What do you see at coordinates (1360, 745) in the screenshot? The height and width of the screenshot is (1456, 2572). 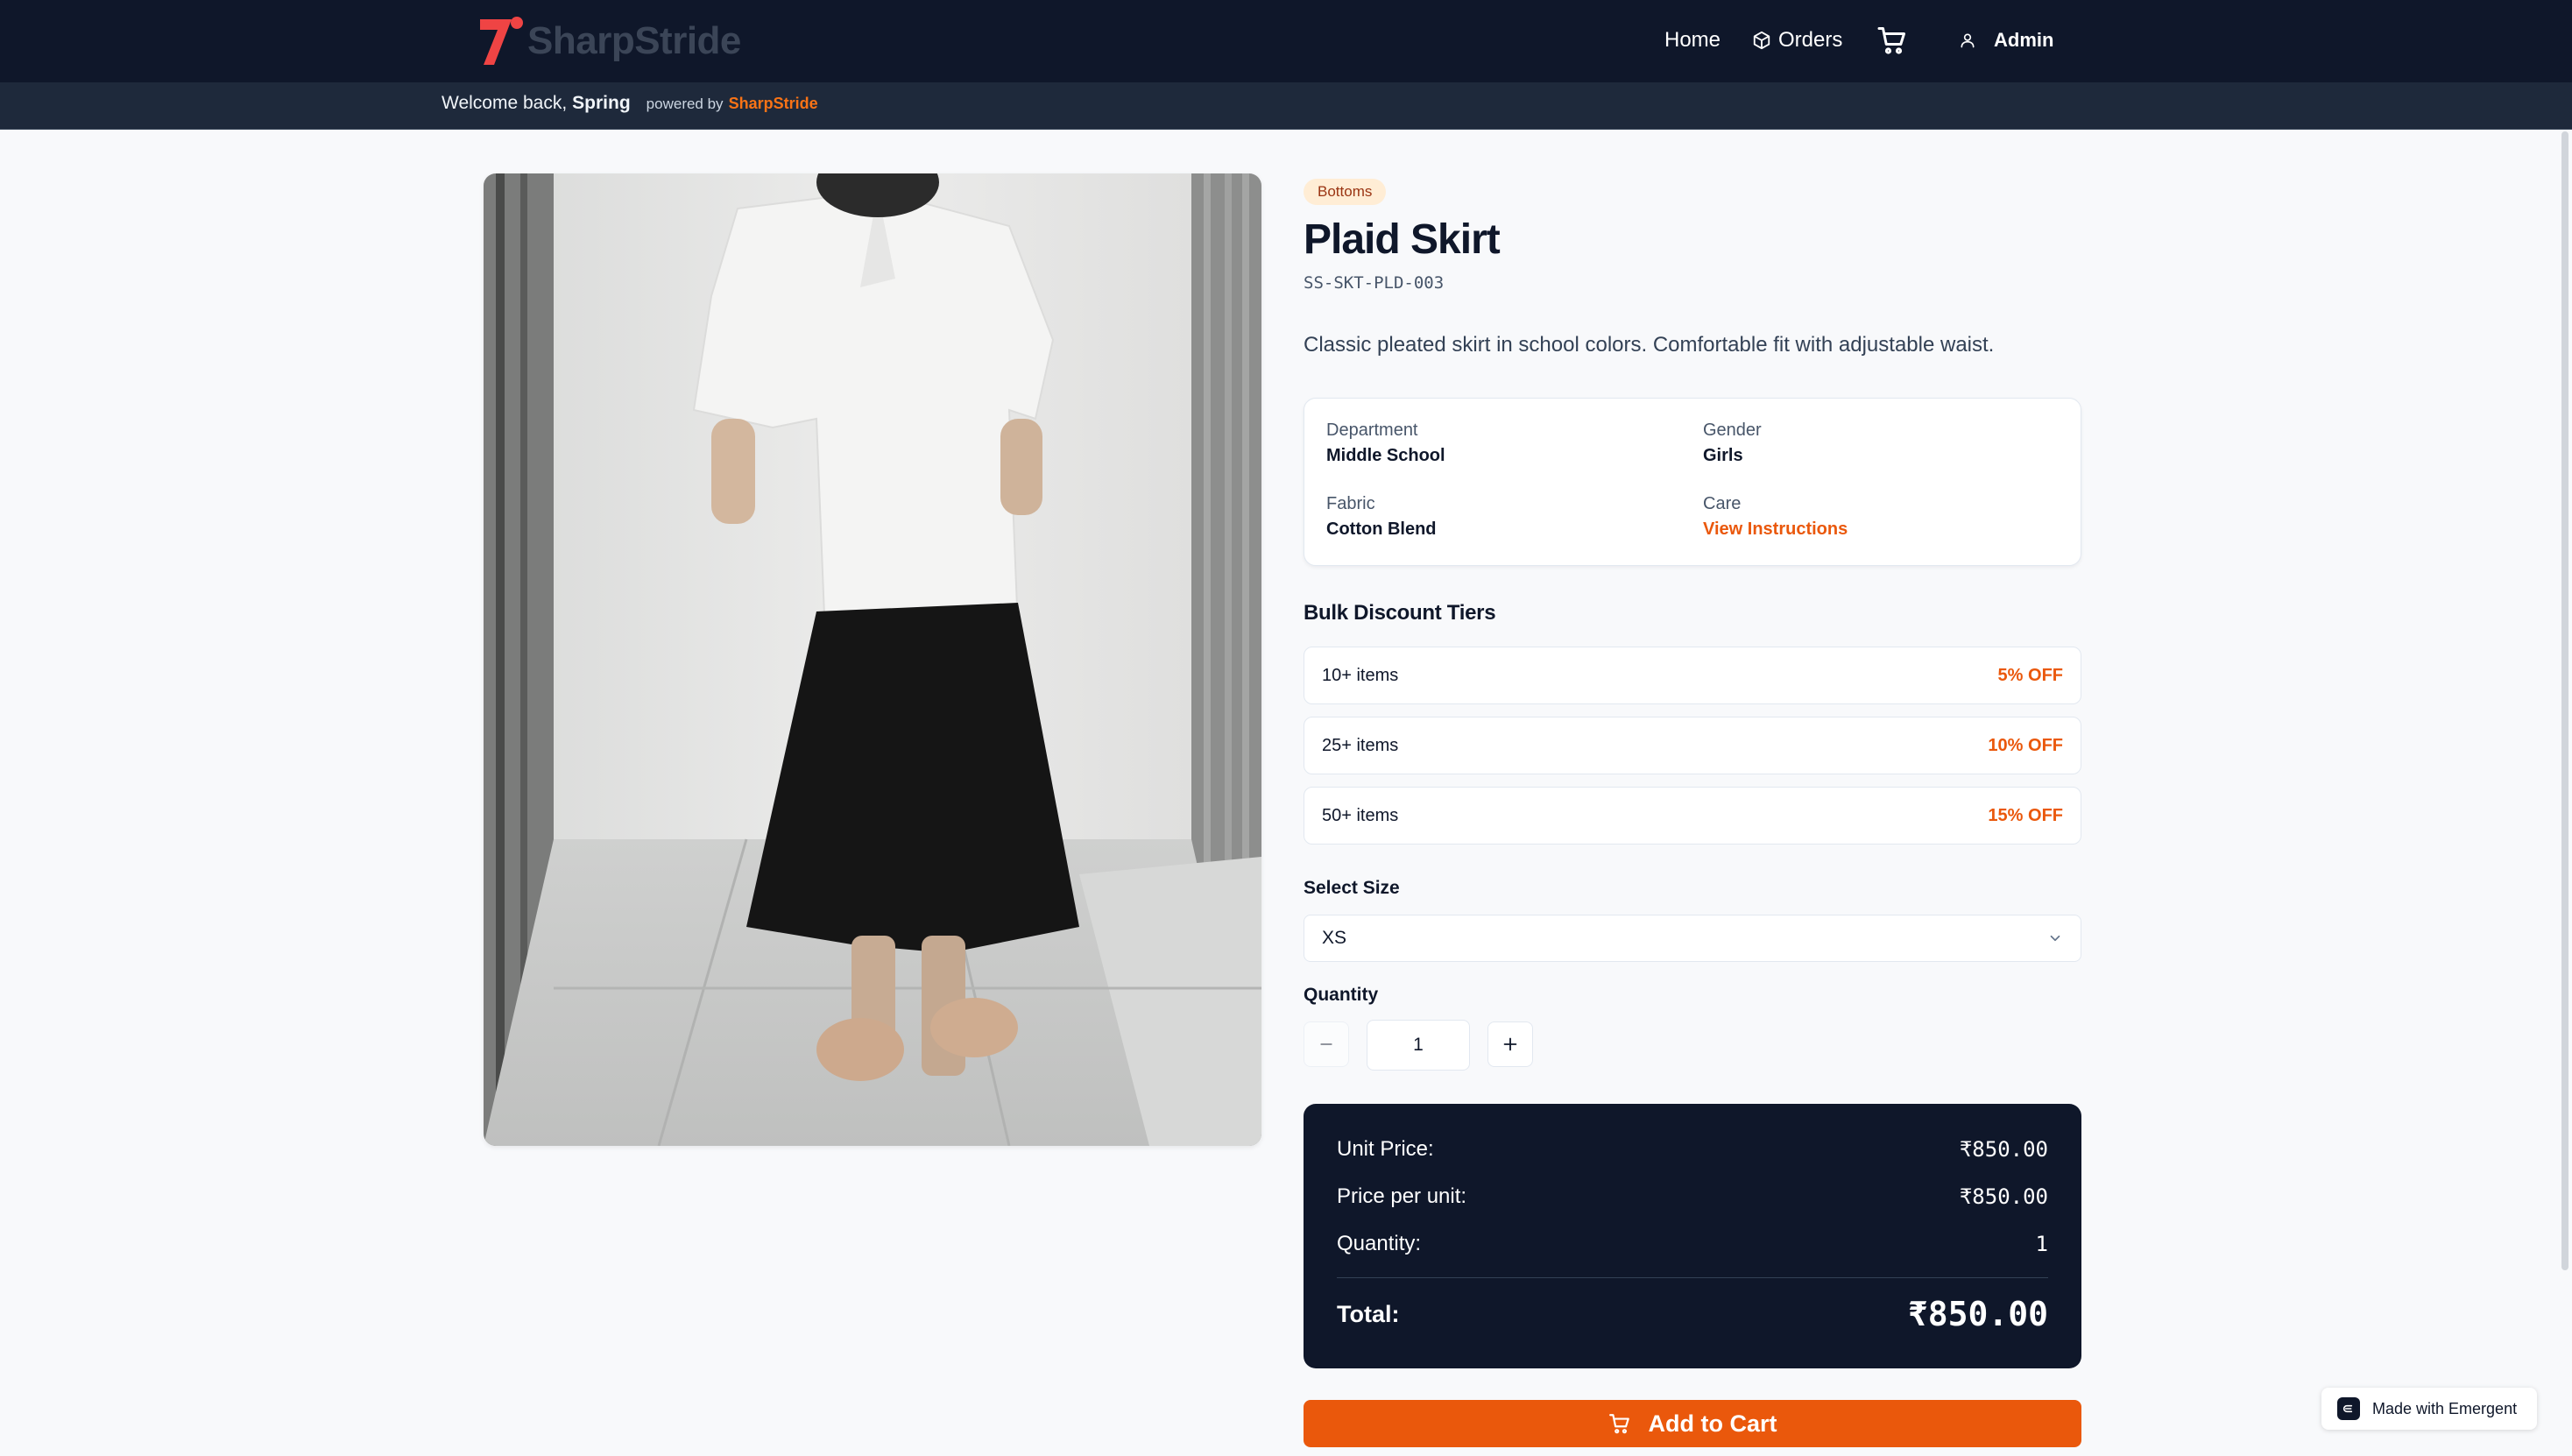 I see `tier-quantity: 25+ items` at bounding box center [1360, 745].